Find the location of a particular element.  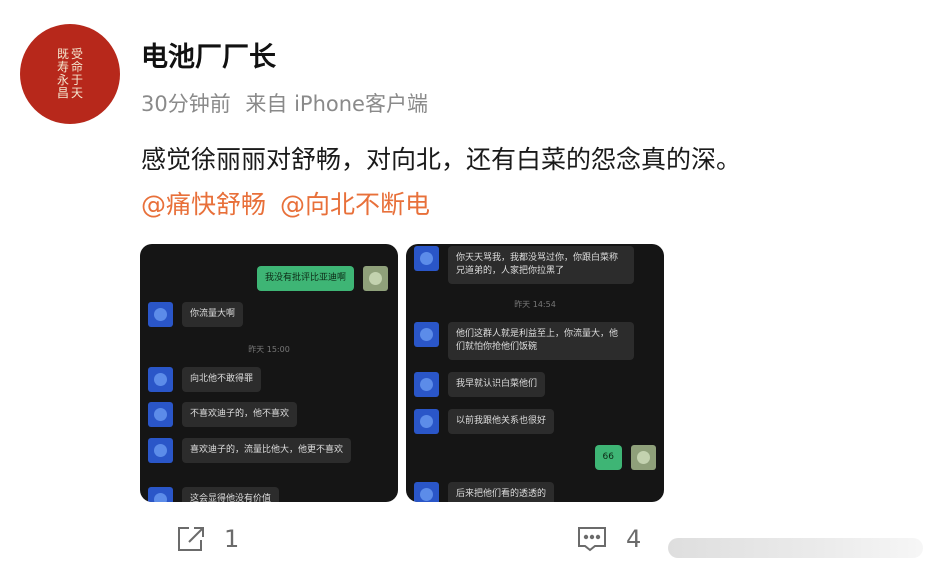

chat-bubble: 后来把他们看的透透的 is located at coordinates (501, 492).